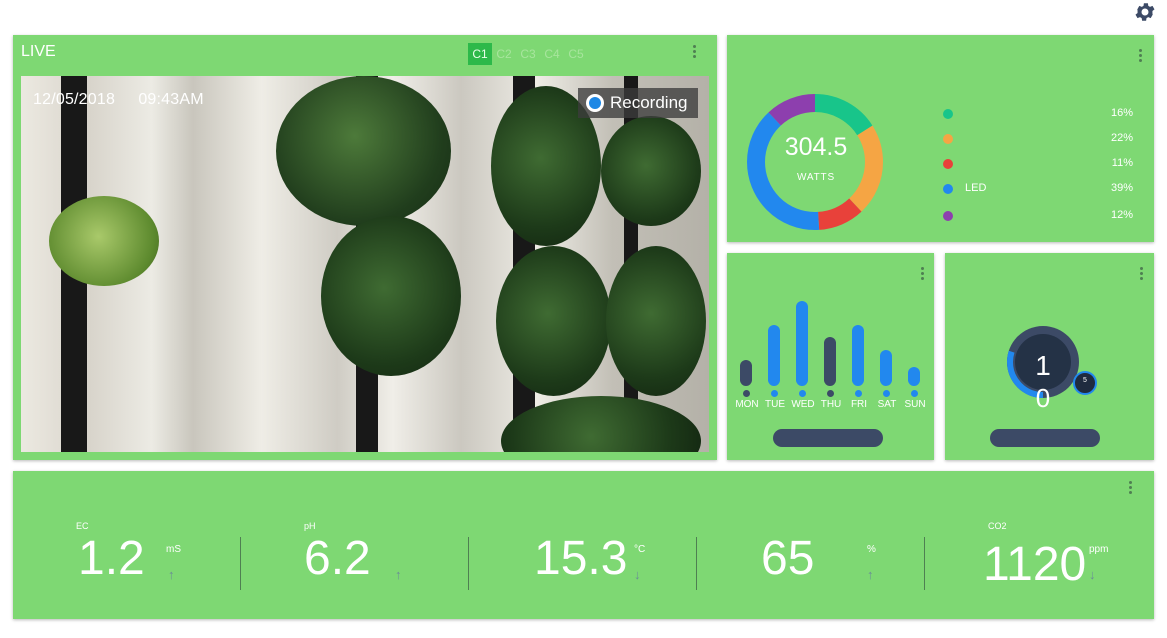 This screenshot has width=1167, height=638. I want to click on gear-icon, so click(1145, 12).